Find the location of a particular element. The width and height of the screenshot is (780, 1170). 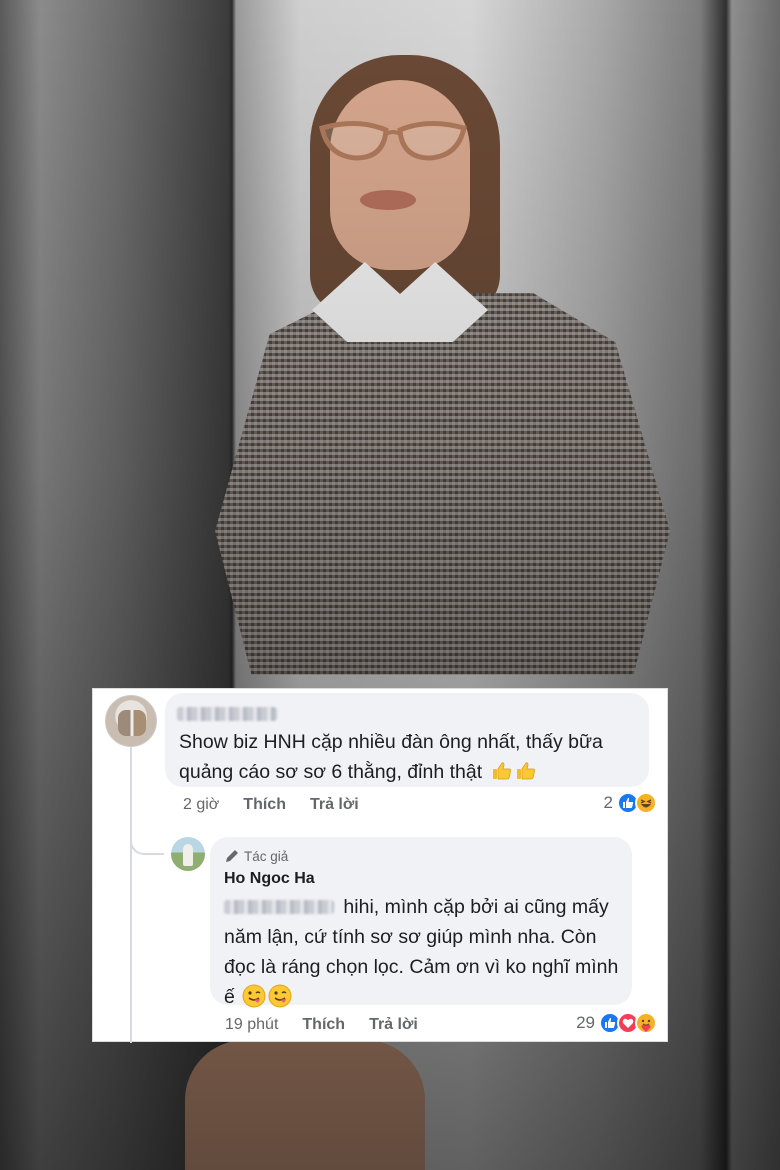

author-name: Ho Ngoc Ha is located at coordinates (269, 879).